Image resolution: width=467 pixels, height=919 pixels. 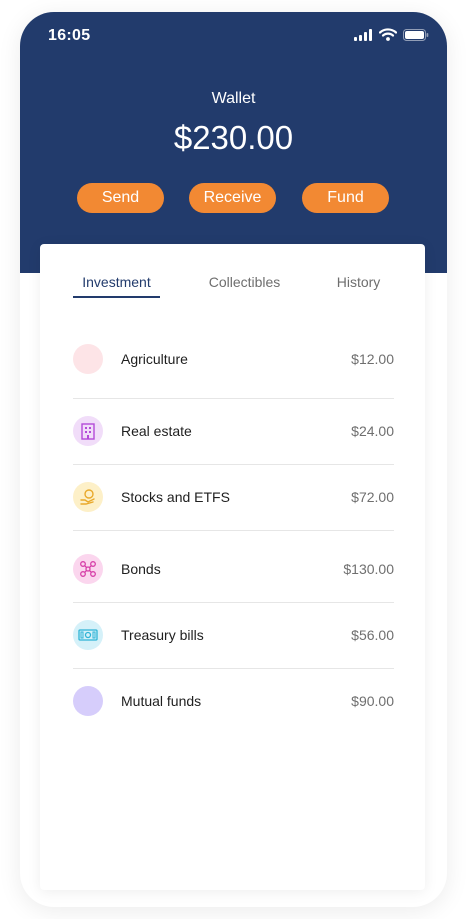 What do you see at coordinates (88, 701) in the screenshot?
I see `mutual-funds-icon` at bounding box center [88, 701].